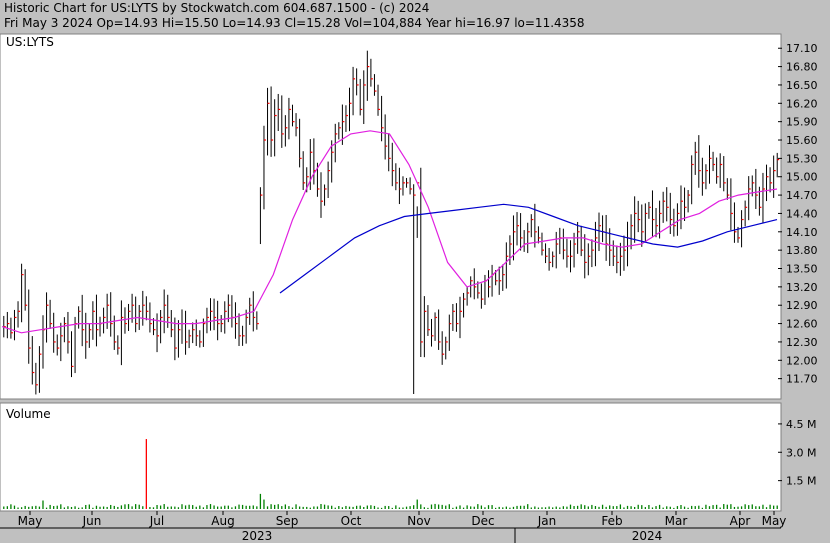 The image size is (830, 543). Describe the element at coordinates (802, 287) in the screenshot. I see `price-tick-label: 13.20` at that location.